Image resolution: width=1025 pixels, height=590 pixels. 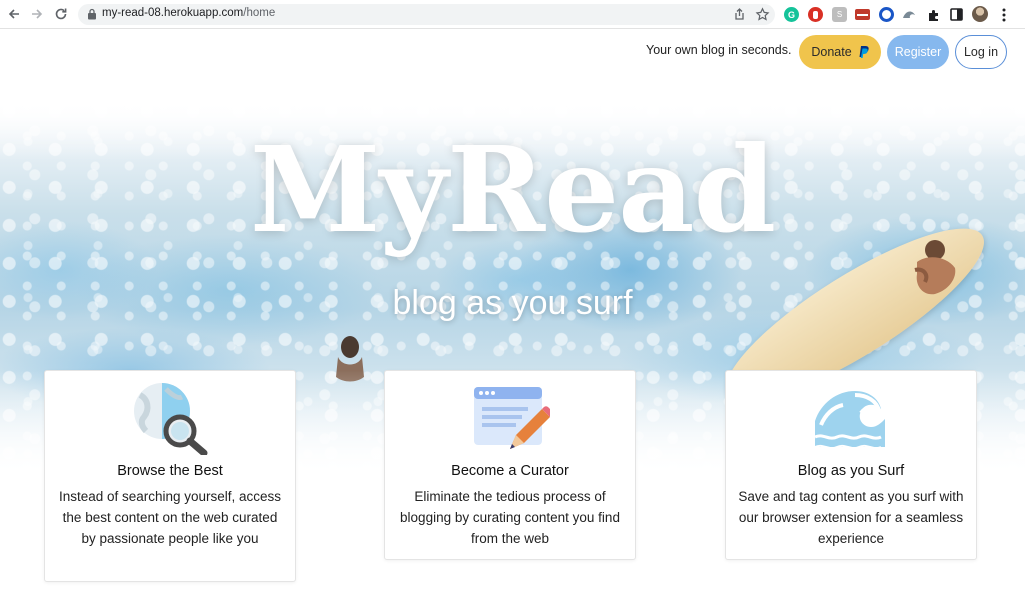 I want to click on red-extension-icon, so click(x=815, y=14).